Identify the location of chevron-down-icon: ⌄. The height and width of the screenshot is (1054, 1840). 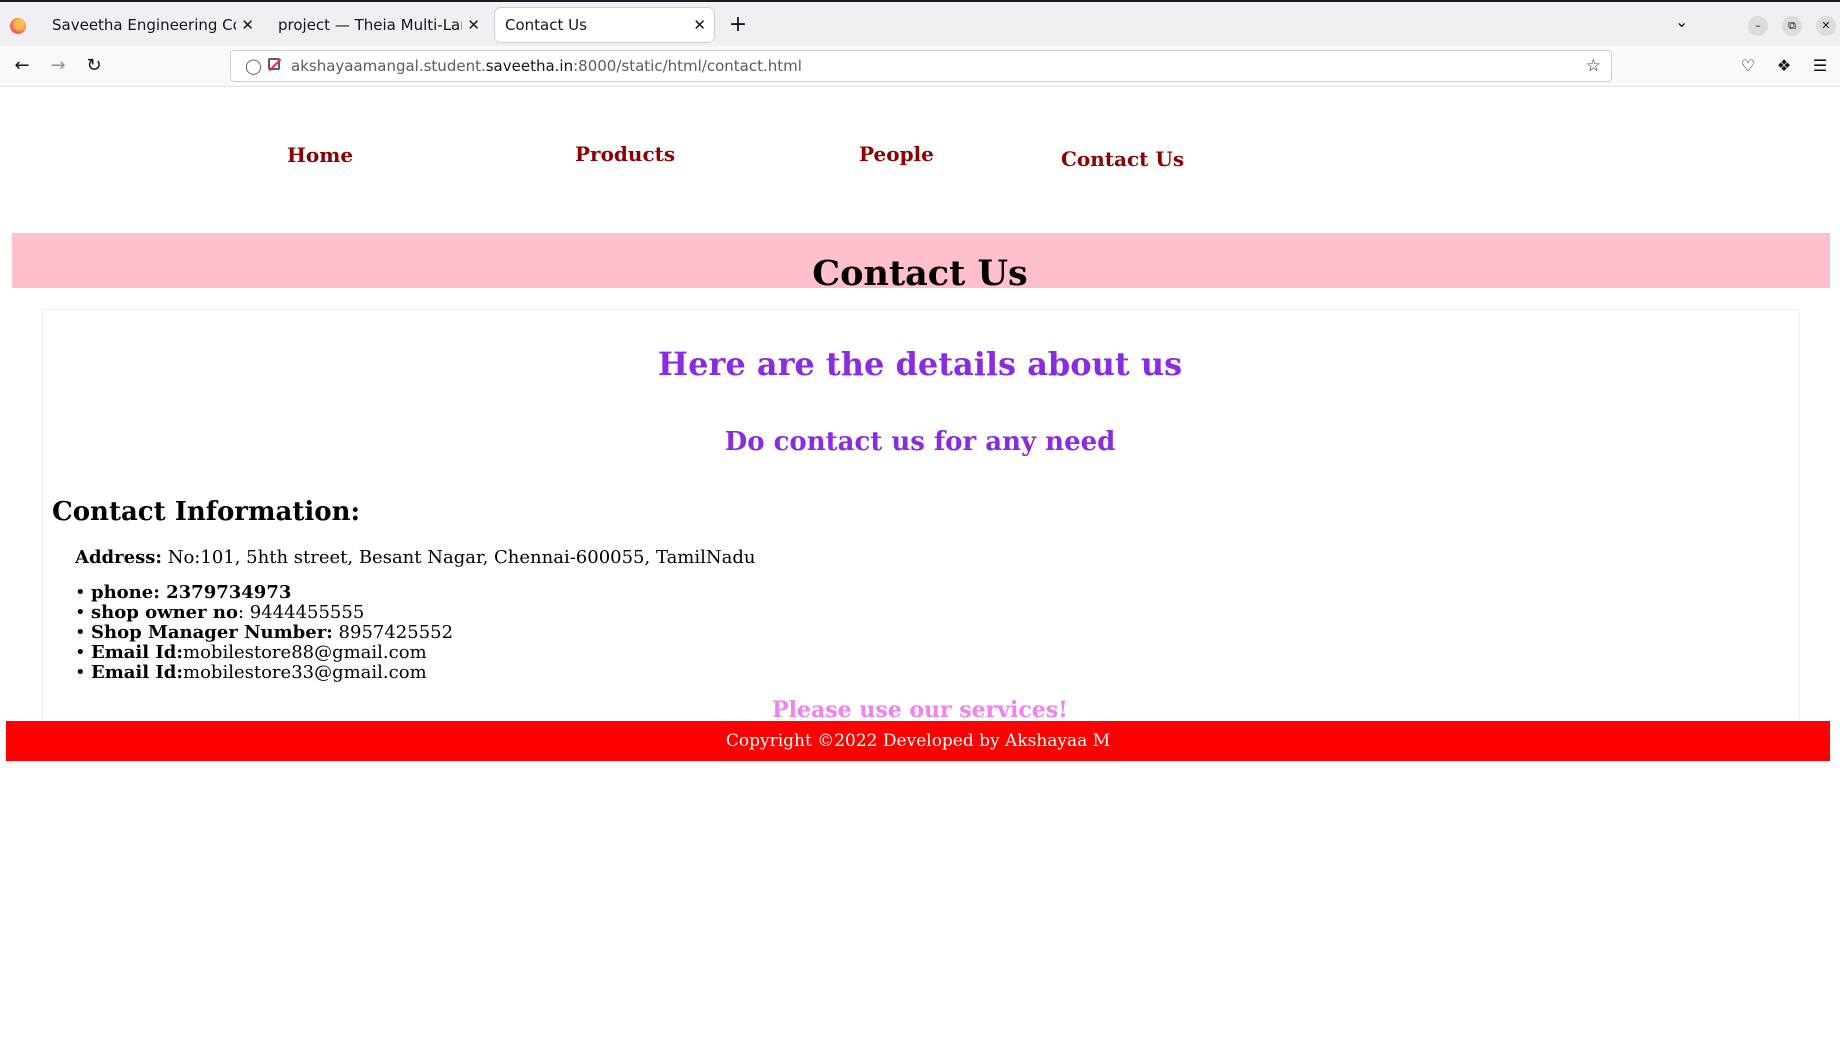
(1681, 21).